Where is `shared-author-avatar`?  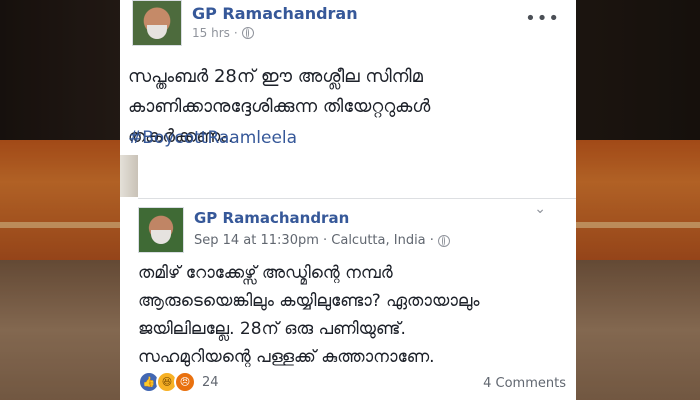 shared-author-avatar is located at coordinates (161, 230).